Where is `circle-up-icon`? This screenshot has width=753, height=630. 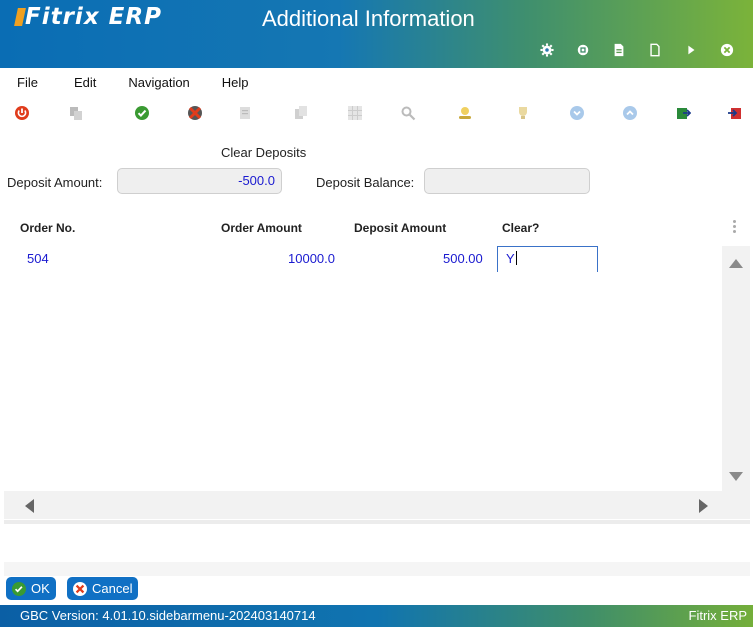 circle-up-icon is located at coordinates (630, 113).